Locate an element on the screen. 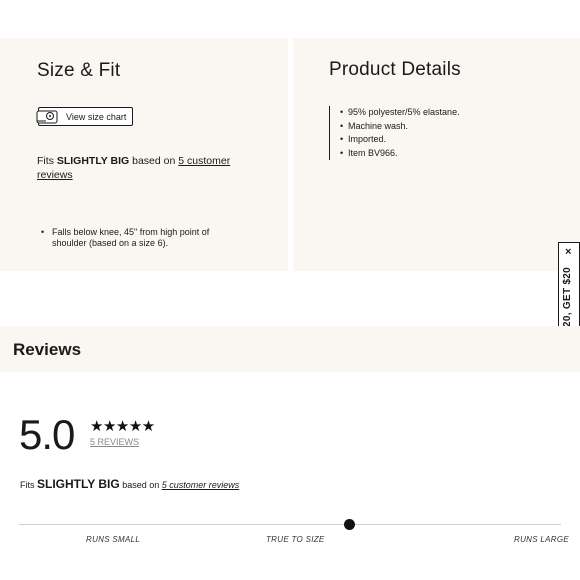 Image resolution: width=580 pixels, height=580 pixels. detail-item: 95% polyester/5% elastane. is located at coordinates (400, 113).